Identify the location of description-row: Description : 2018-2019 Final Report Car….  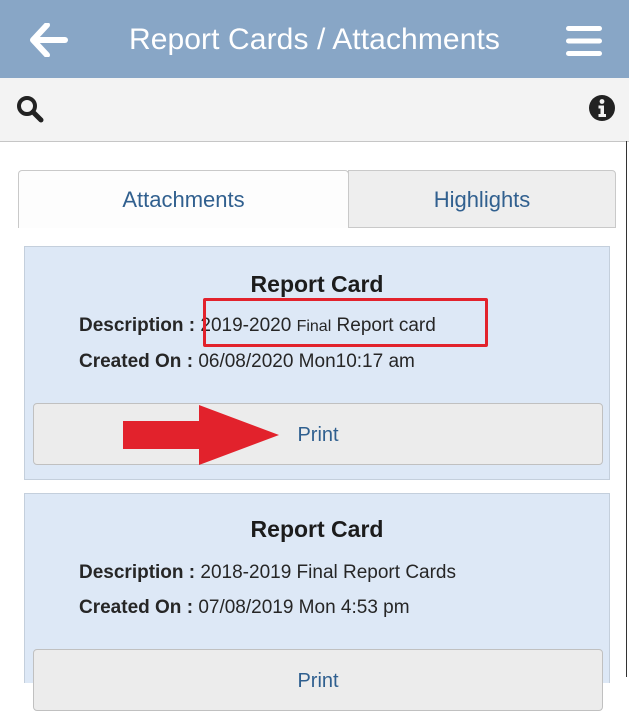
(267, 573).